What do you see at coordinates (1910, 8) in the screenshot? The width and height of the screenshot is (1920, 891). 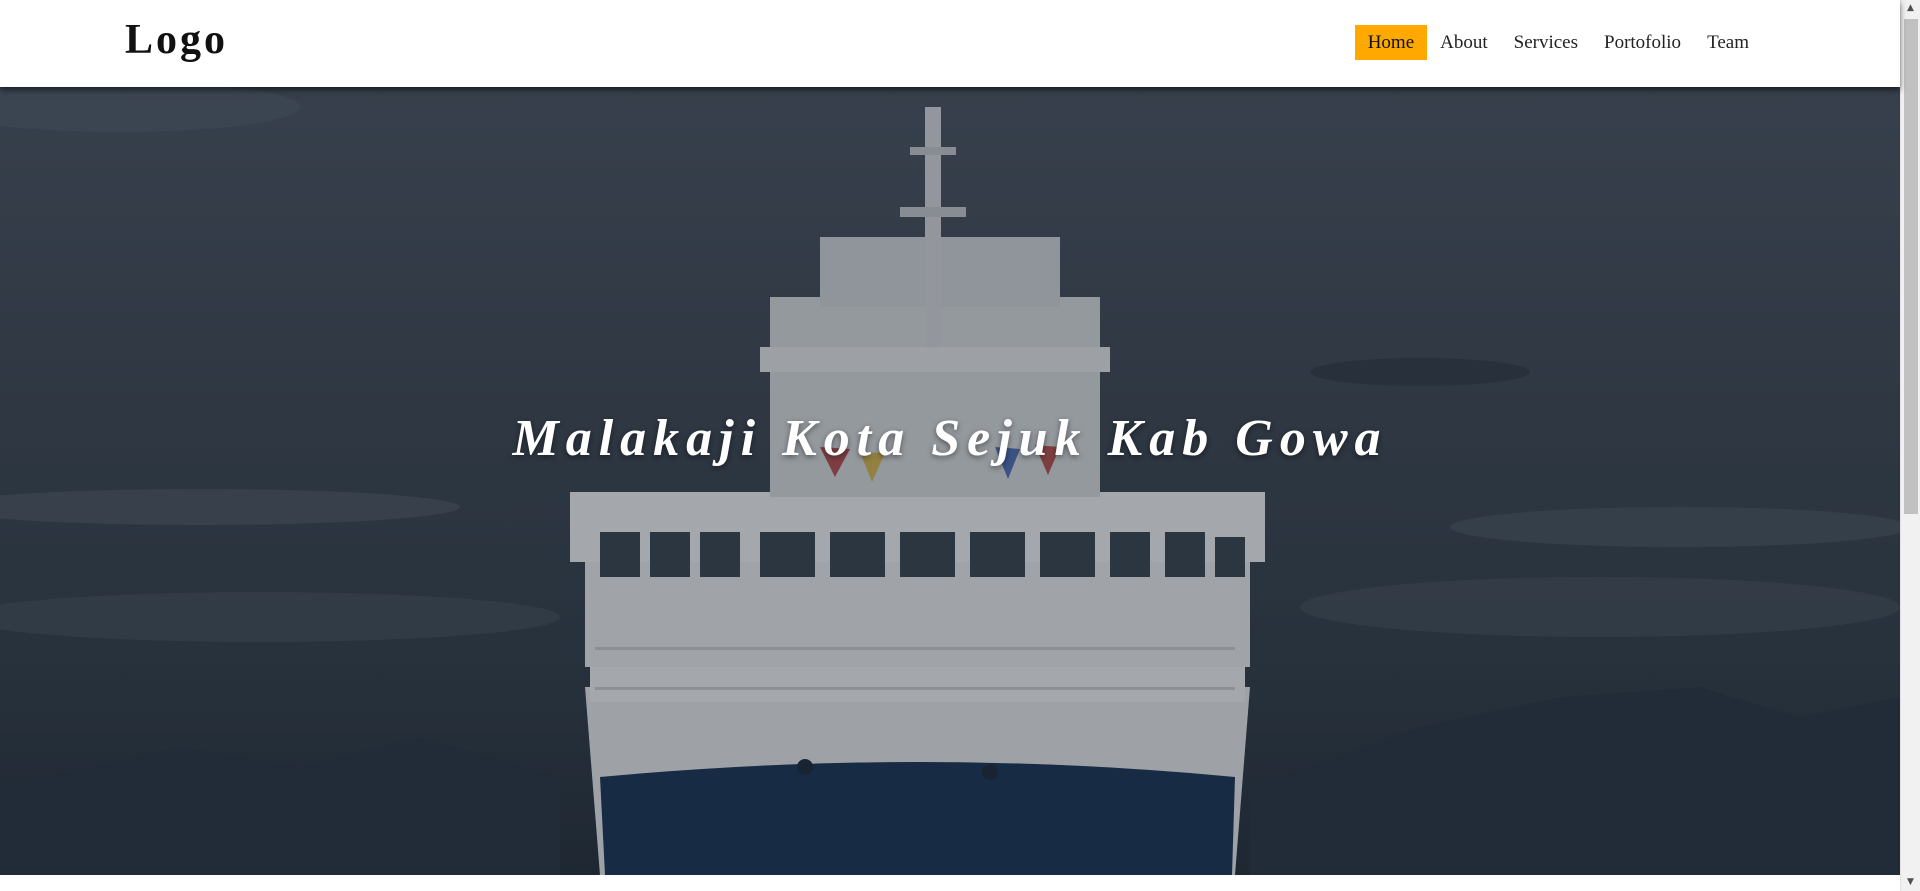 I see `scroll-up-arrow-icon: ▲` at bounding box center [1910, 8].